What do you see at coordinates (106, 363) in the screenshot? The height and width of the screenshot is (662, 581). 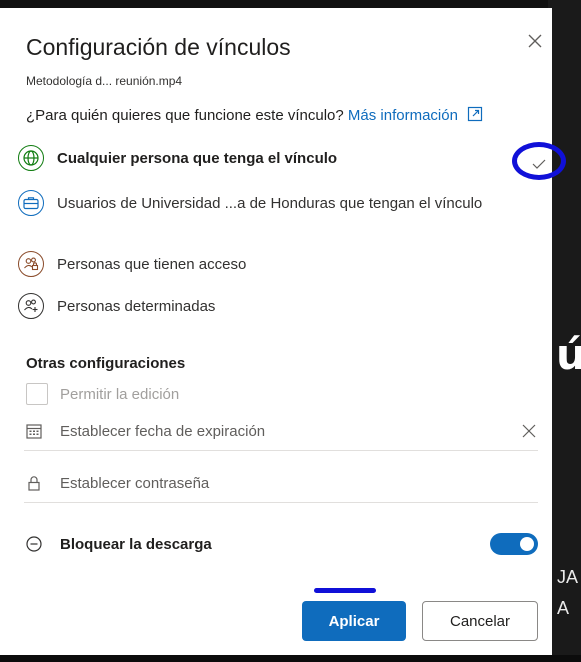 I see `other-settings-title: Otras configuraciones` at bounding box center [106, 363].